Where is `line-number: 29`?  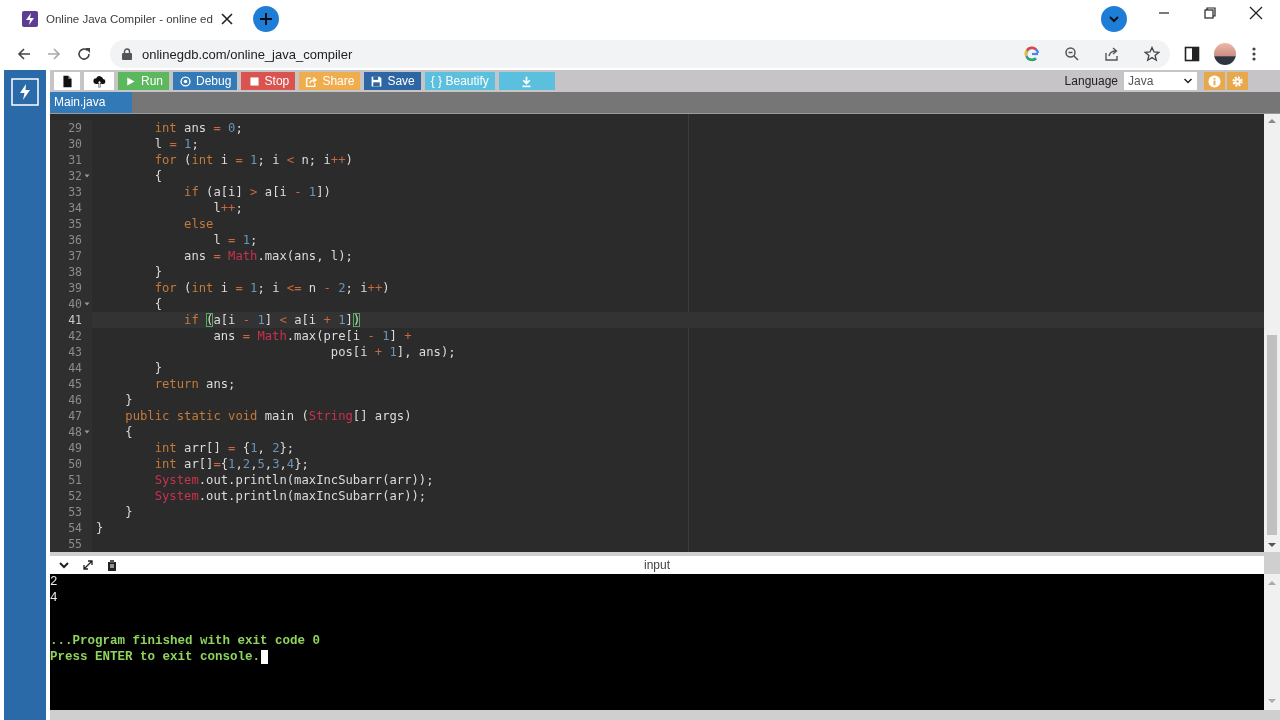
line-number: 29 is located at coordinates (75, 128).